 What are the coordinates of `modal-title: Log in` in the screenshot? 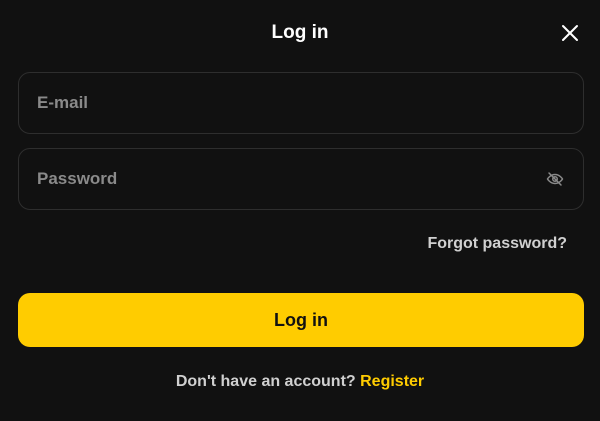 It's located at (300, 32).